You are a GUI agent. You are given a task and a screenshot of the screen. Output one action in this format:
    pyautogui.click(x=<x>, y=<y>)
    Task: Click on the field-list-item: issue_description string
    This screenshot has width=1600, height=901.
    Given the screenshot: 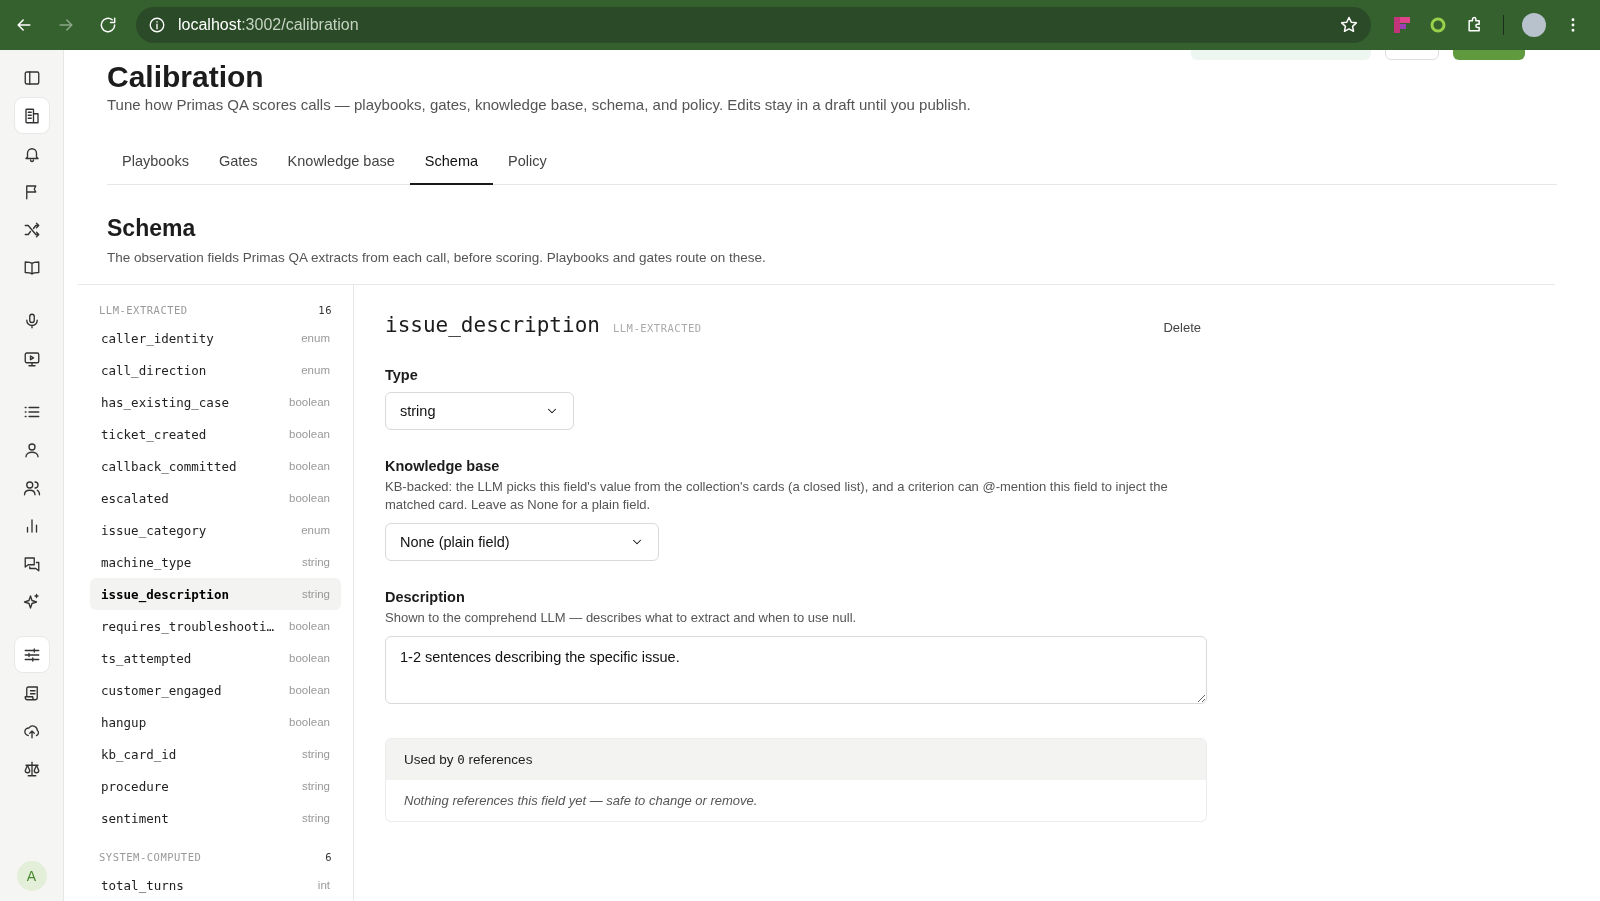 What is the action you would take?
    pyautogui.click(x=215, y=594)
    